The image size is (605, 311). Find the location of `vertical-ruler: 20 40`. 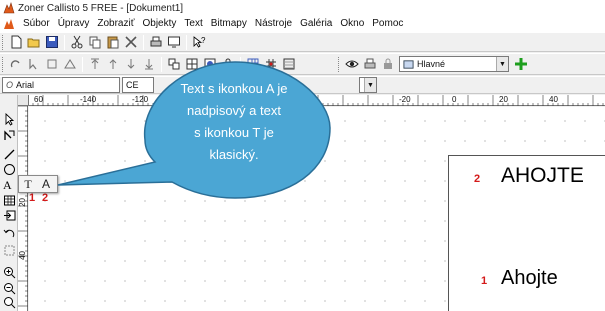

vertical-ruler: 20 40 is located at coordinates (23, 208).